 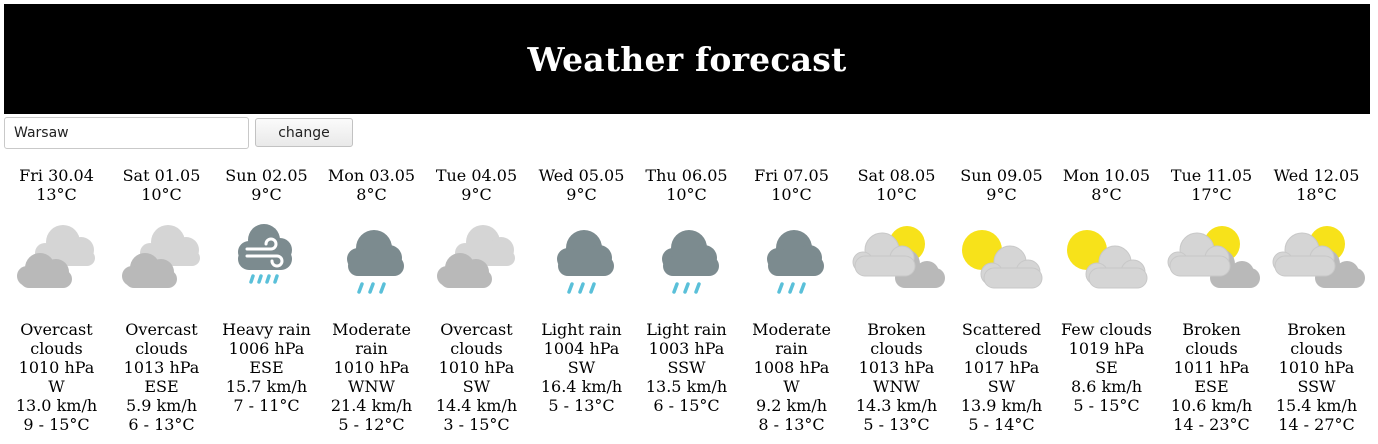 What do you see at coordinates (791, 405) in the screenshot?
I see `wind-speed: 9.2 km/h` at bounding box center [791, 405].